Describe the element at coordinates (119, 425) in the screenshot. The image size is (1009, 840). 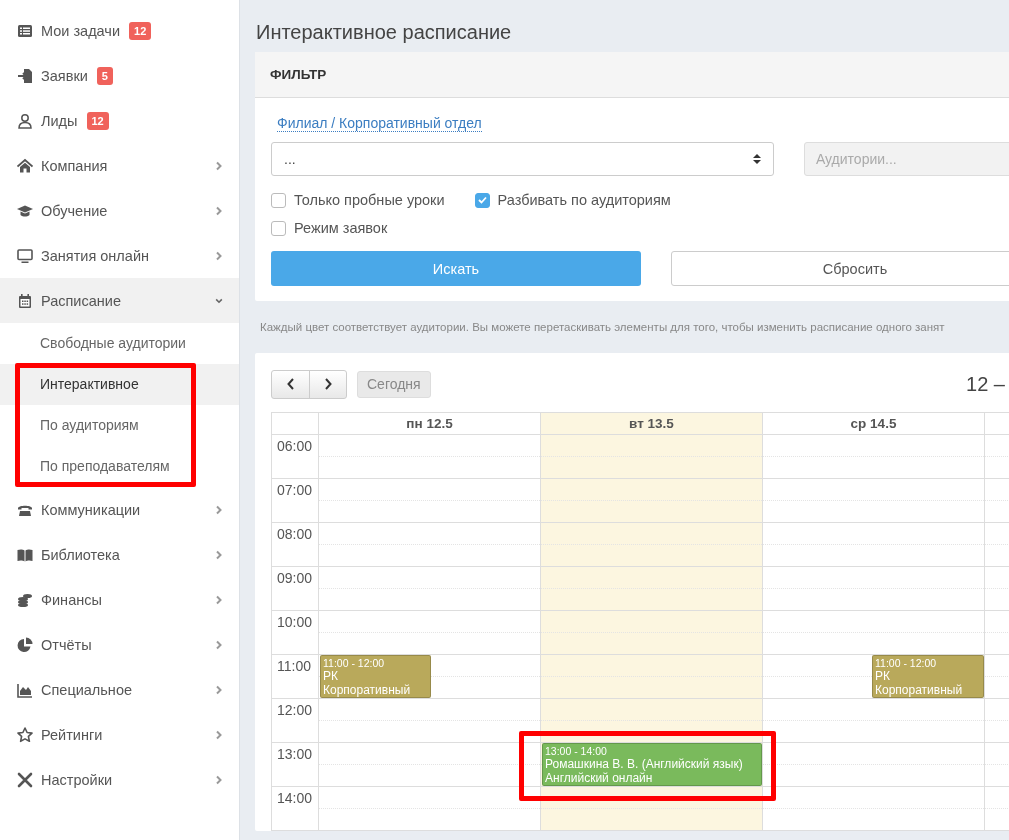
I see `submenu-item: По аудиториям` at that location.